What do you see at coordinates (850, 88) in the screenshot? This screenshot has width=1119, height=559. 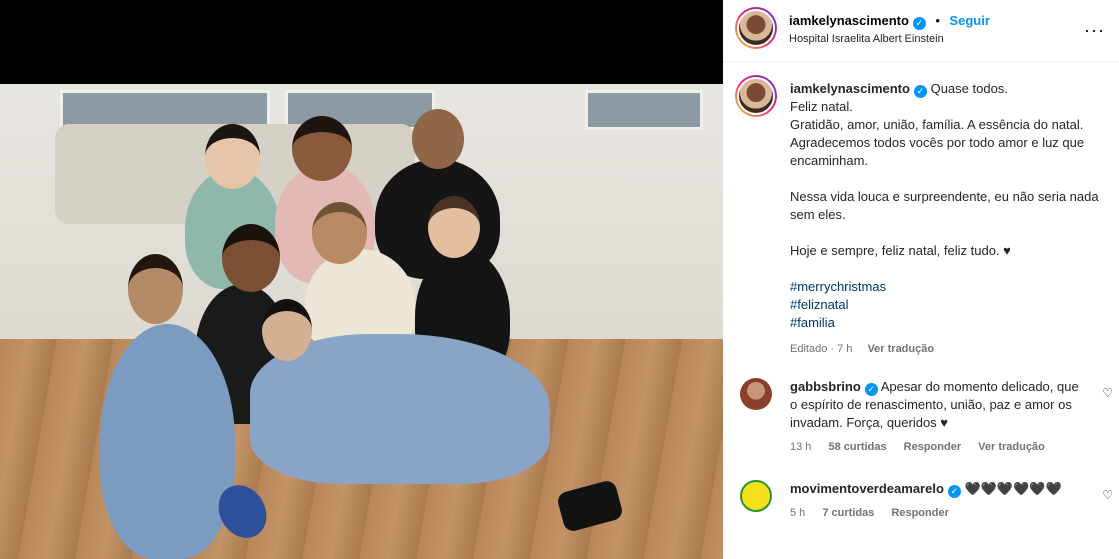 I see `caption-username: iamkelynascimento` at bounding box center [850, 88].